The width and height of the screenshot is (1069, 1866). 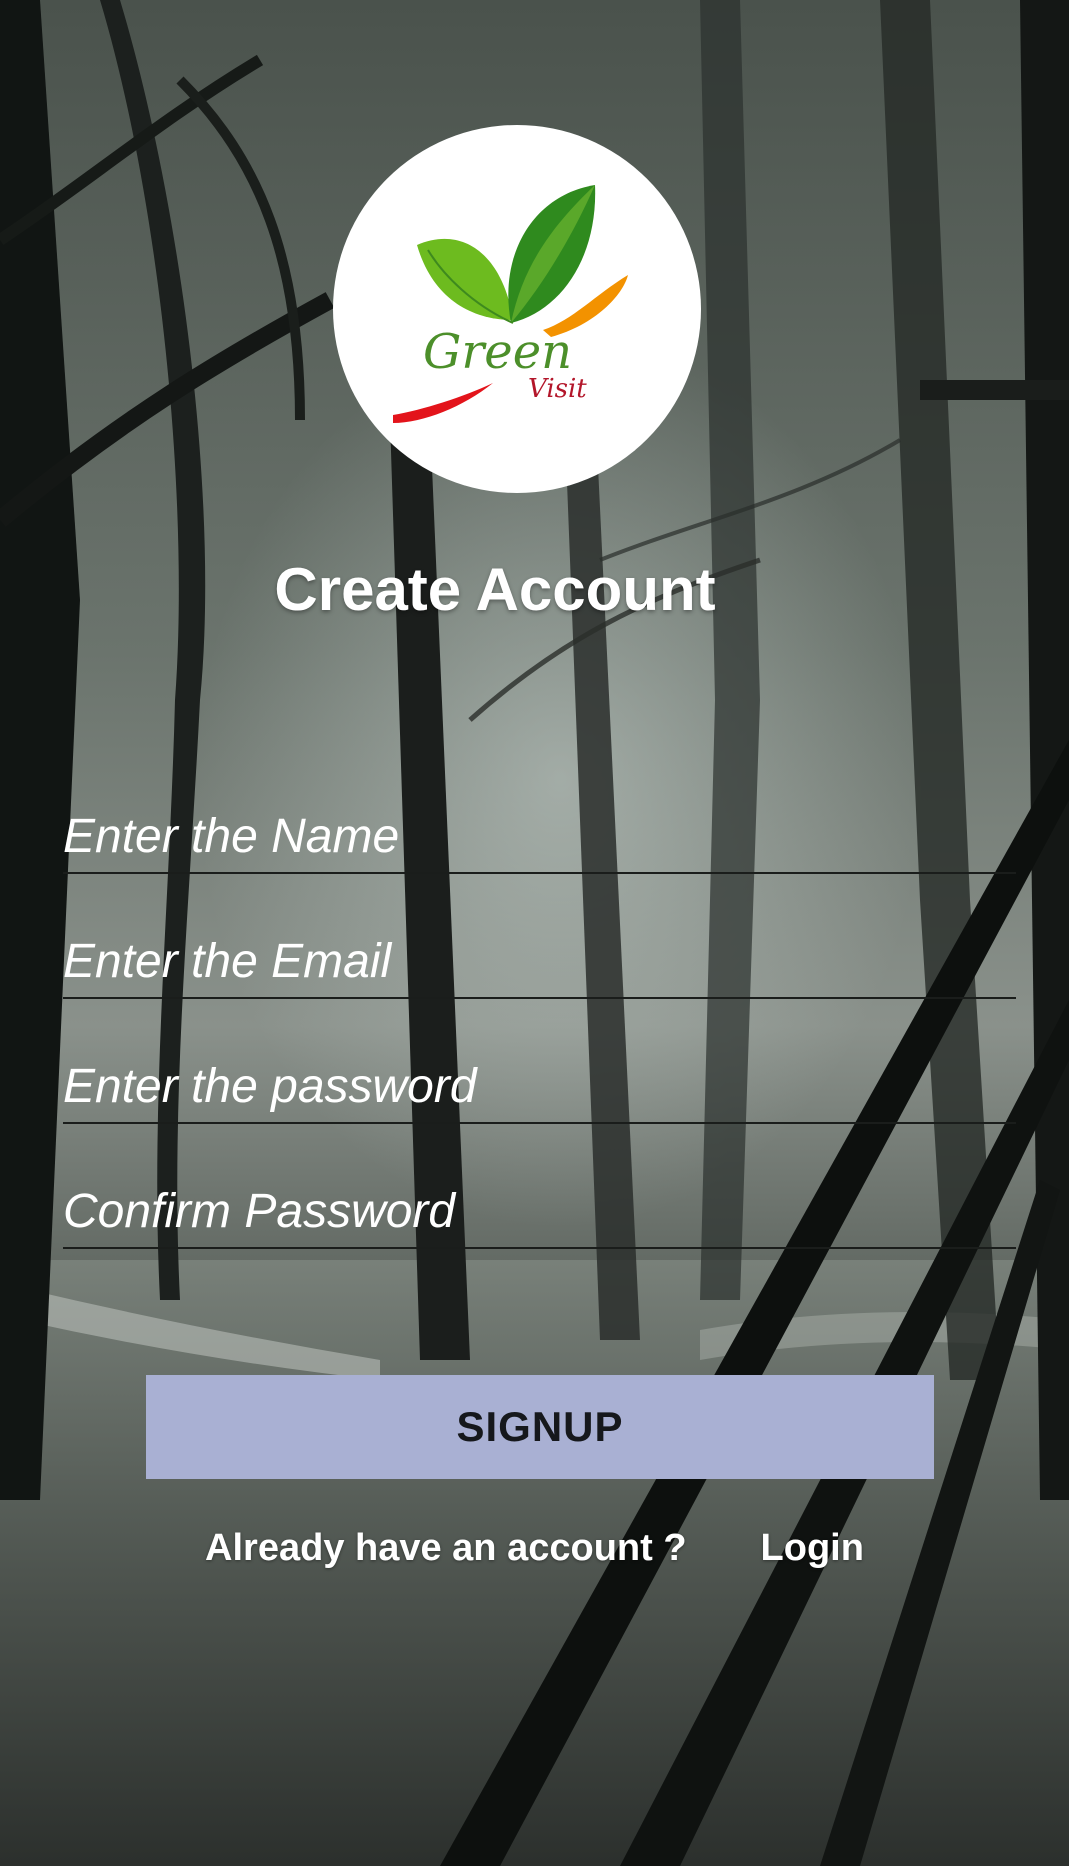 I want to click on logo-brand-sub: Visit, so click(x=557, y=389).